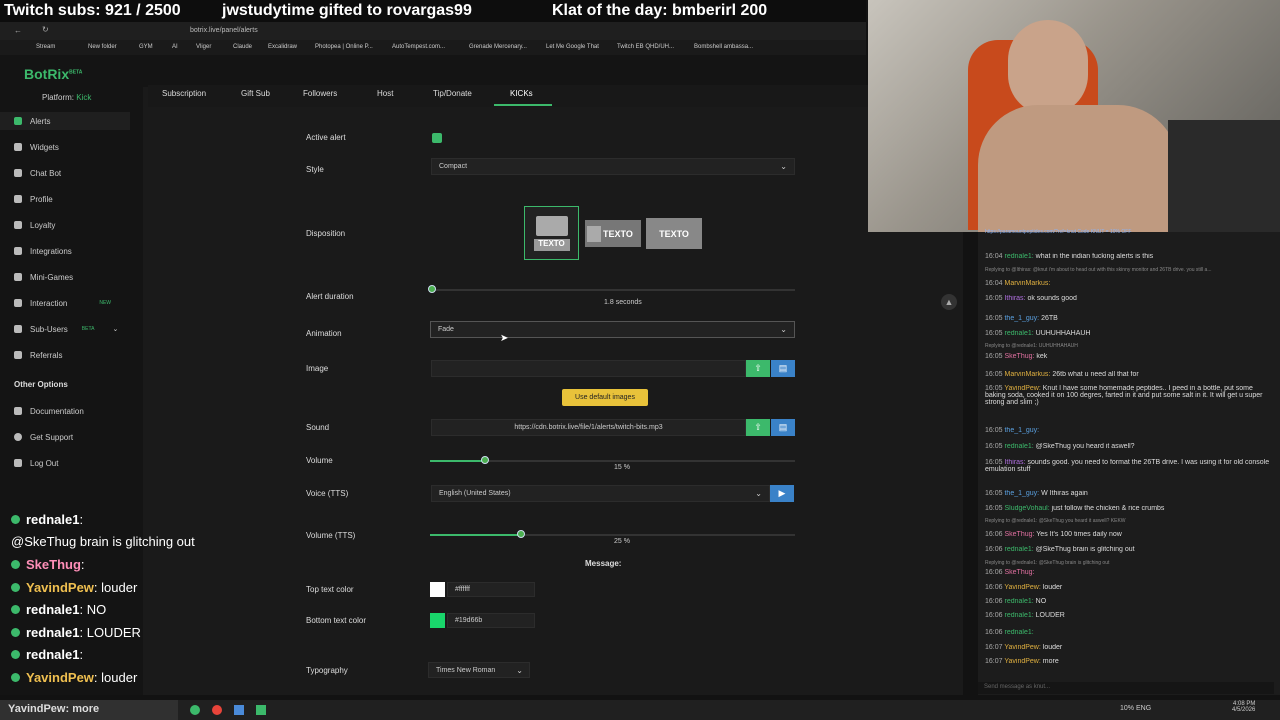 Image resolution: width=1280 pixels, height=720 pixels. I want to click on chat-username: SludgeVohaul:, so click(1026, 508).